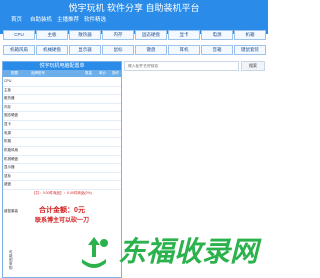  What do you see at coordinates (62, 66) in the screenshot?
I see `config-panel-title: 悦宇玩机电脑配置单` at bounding box center [62, 66].